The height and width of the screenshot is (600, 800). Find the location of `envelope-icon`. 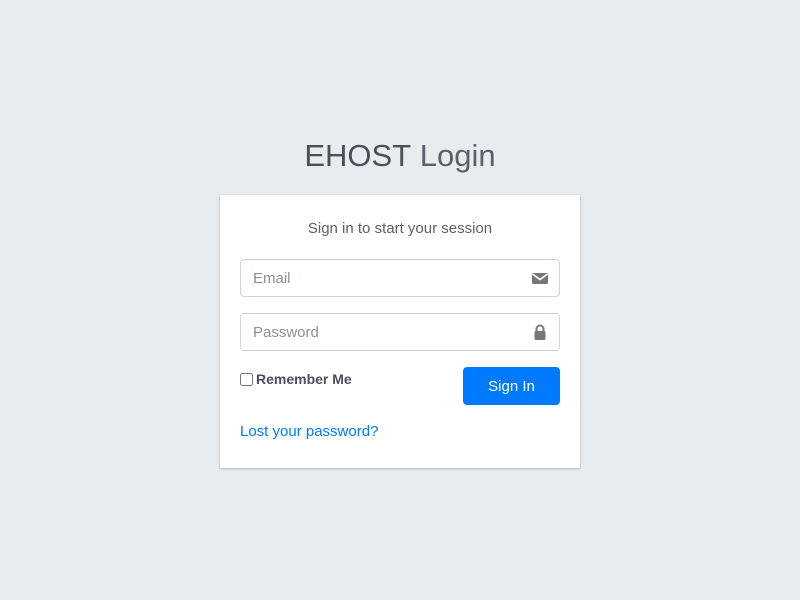

envelope-icon is located at coordinates (540, 278).